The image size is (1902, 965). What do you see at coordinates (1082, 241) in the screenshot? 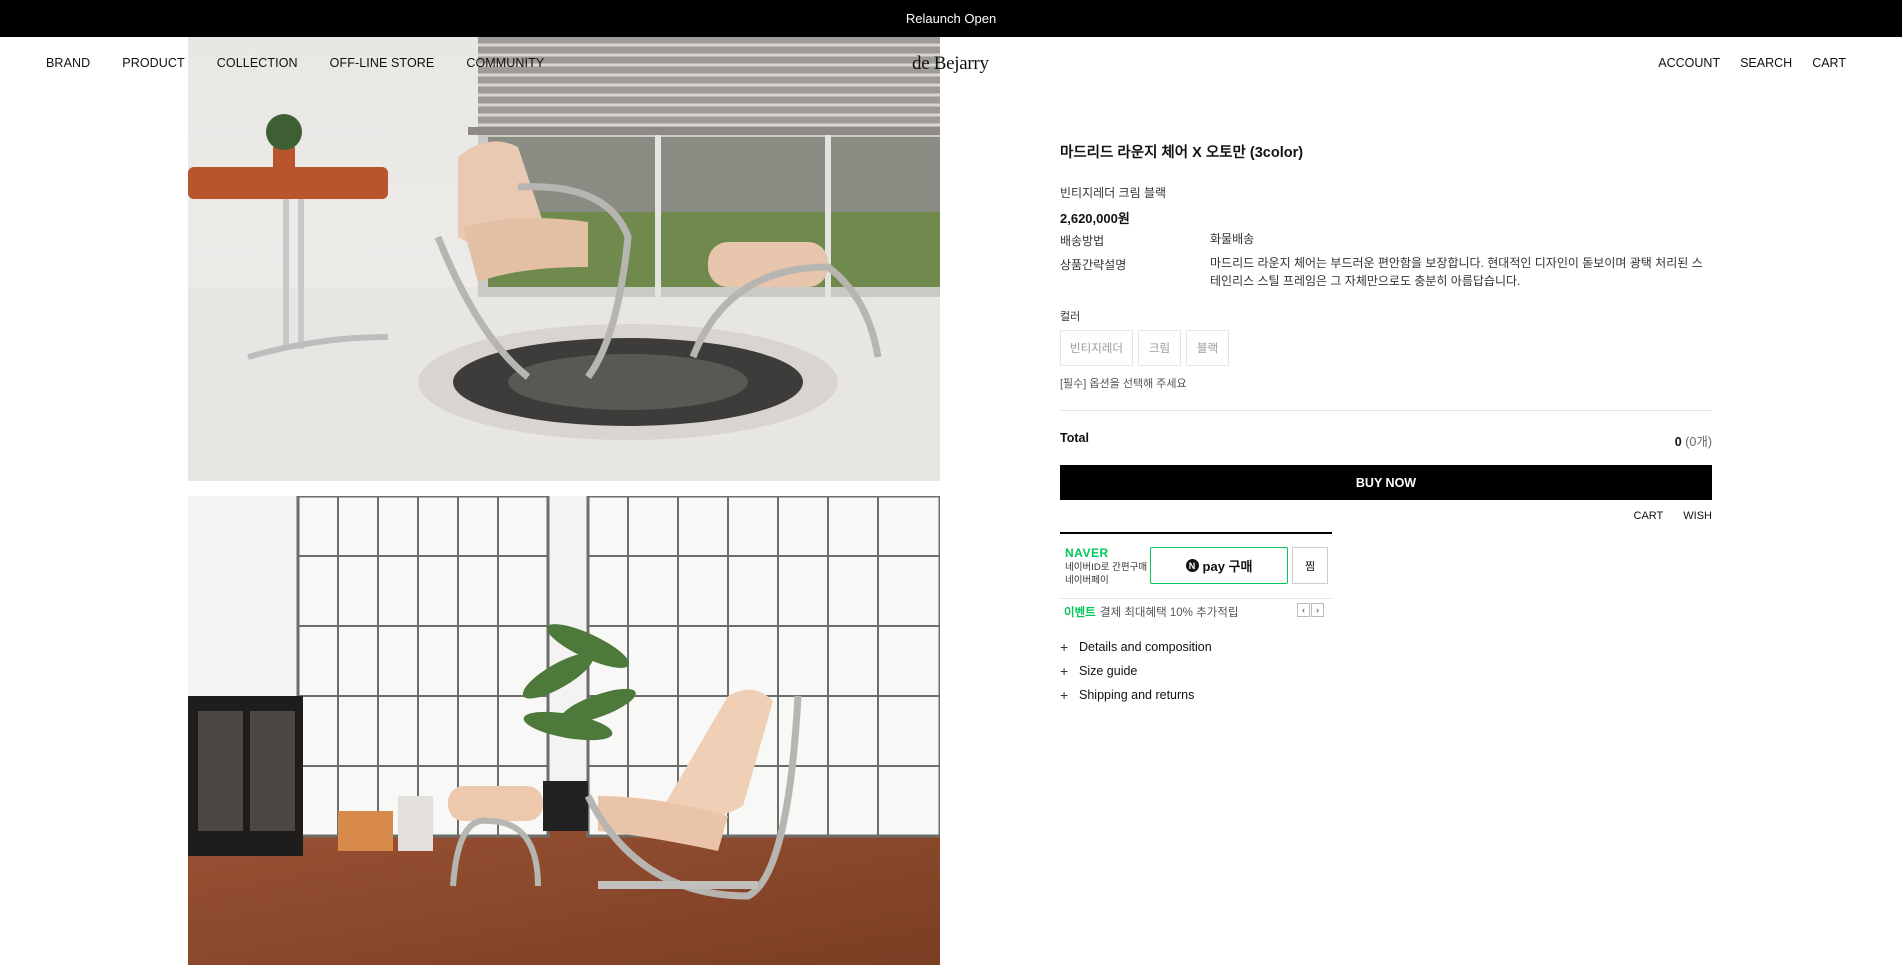
I see `shipping-label: 배송방법` at bounding box center [1082, 241].